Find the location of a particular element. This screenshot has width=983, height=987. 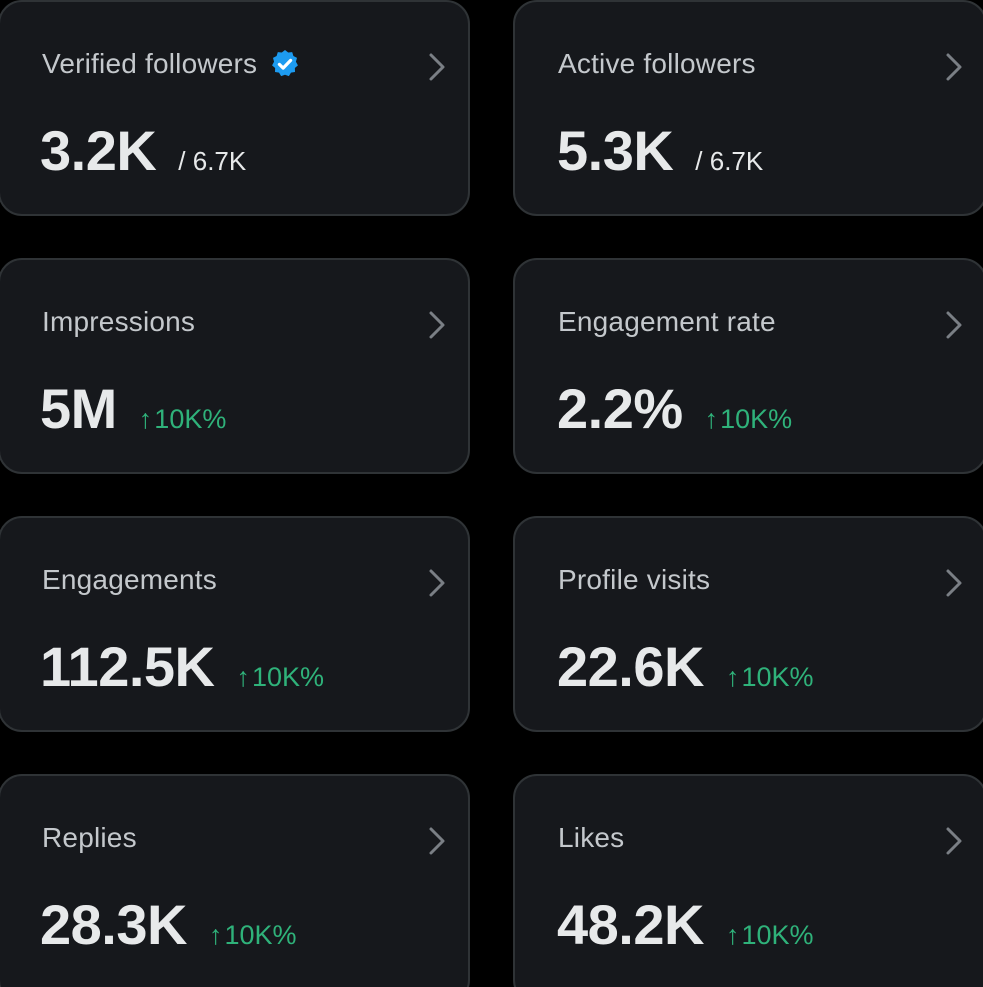

card-title: Profile visits is located at coordinates (634, 579).